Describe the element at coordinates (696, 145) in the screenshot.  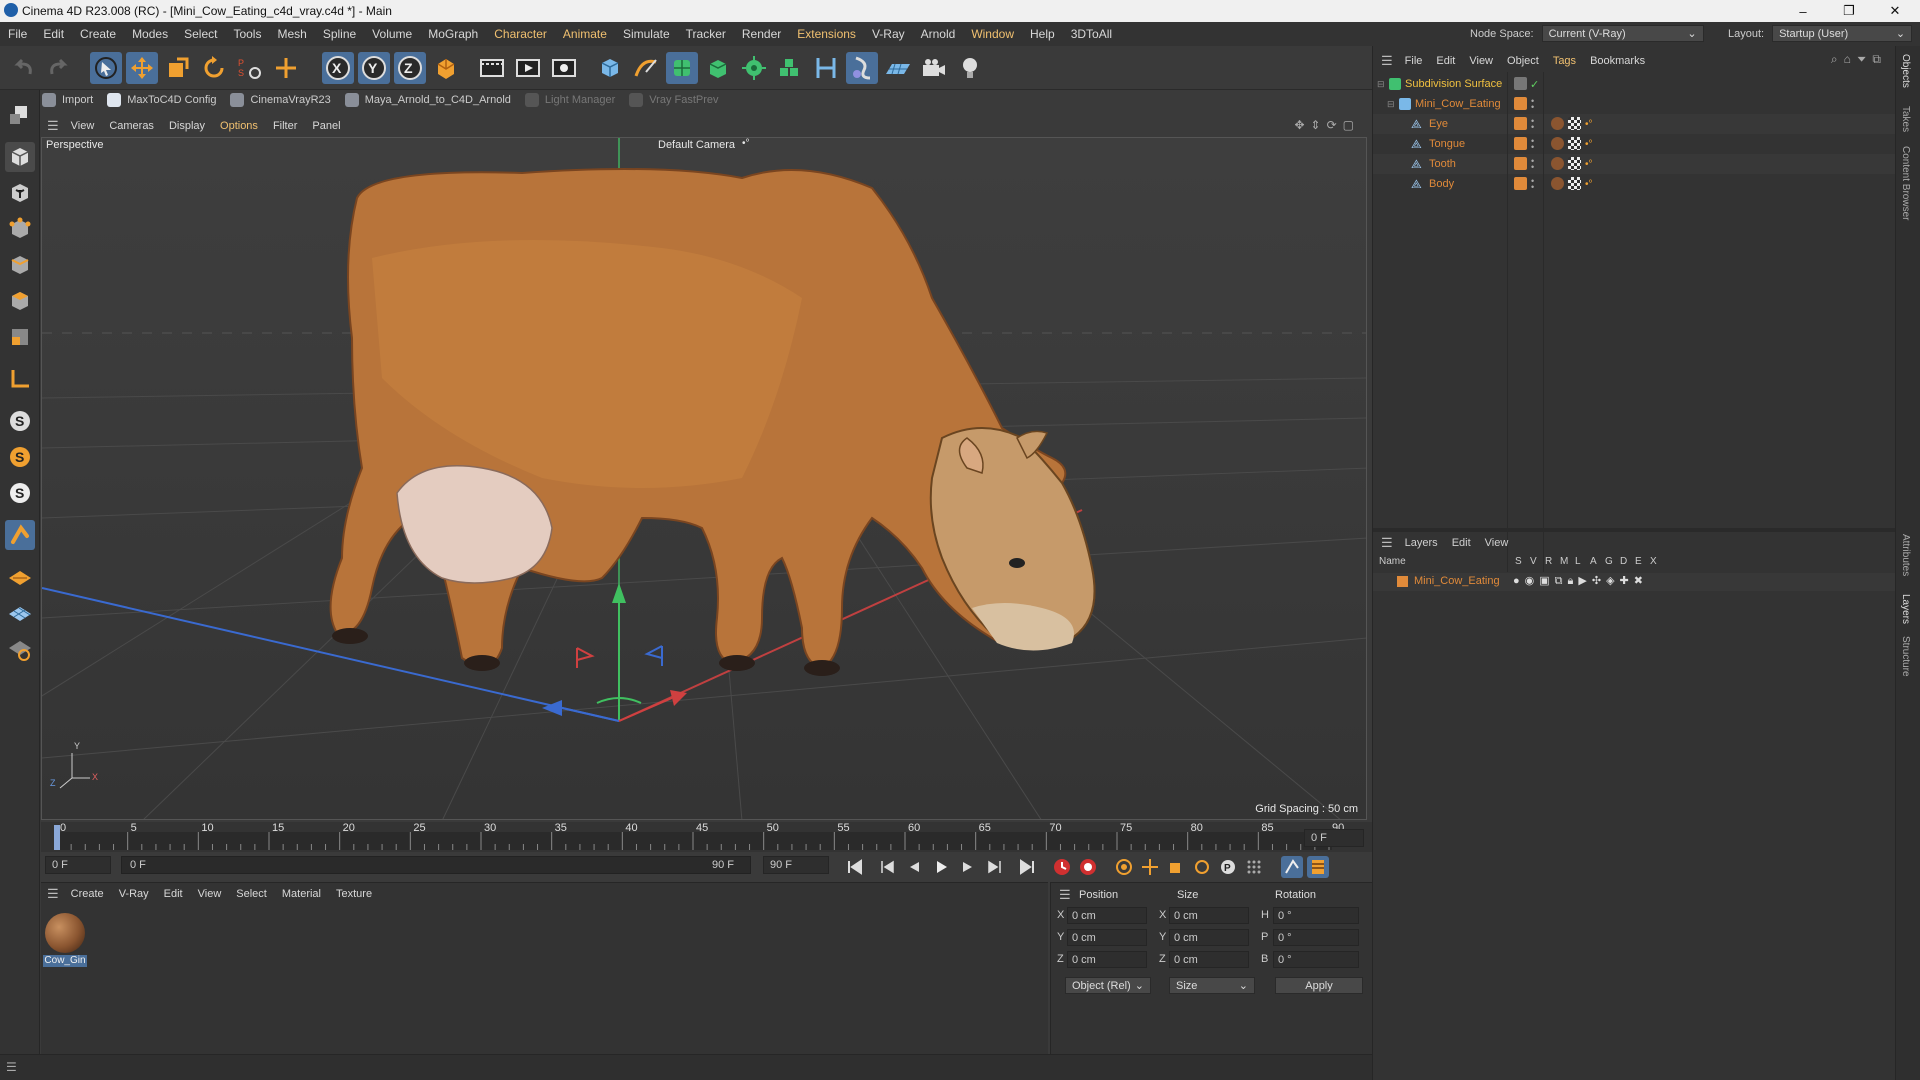
I see `viewport-camera-label: Default Camera` at that location.